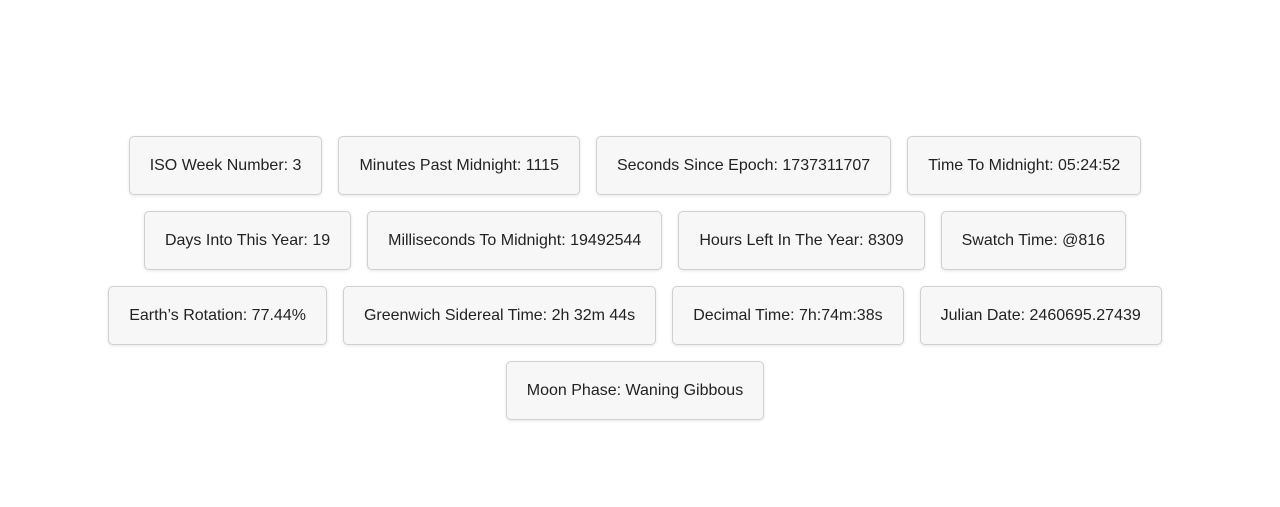  I want to click on tile-time-to-midnight: Time To Midnight: 05:24:52, so click(1024, 165).